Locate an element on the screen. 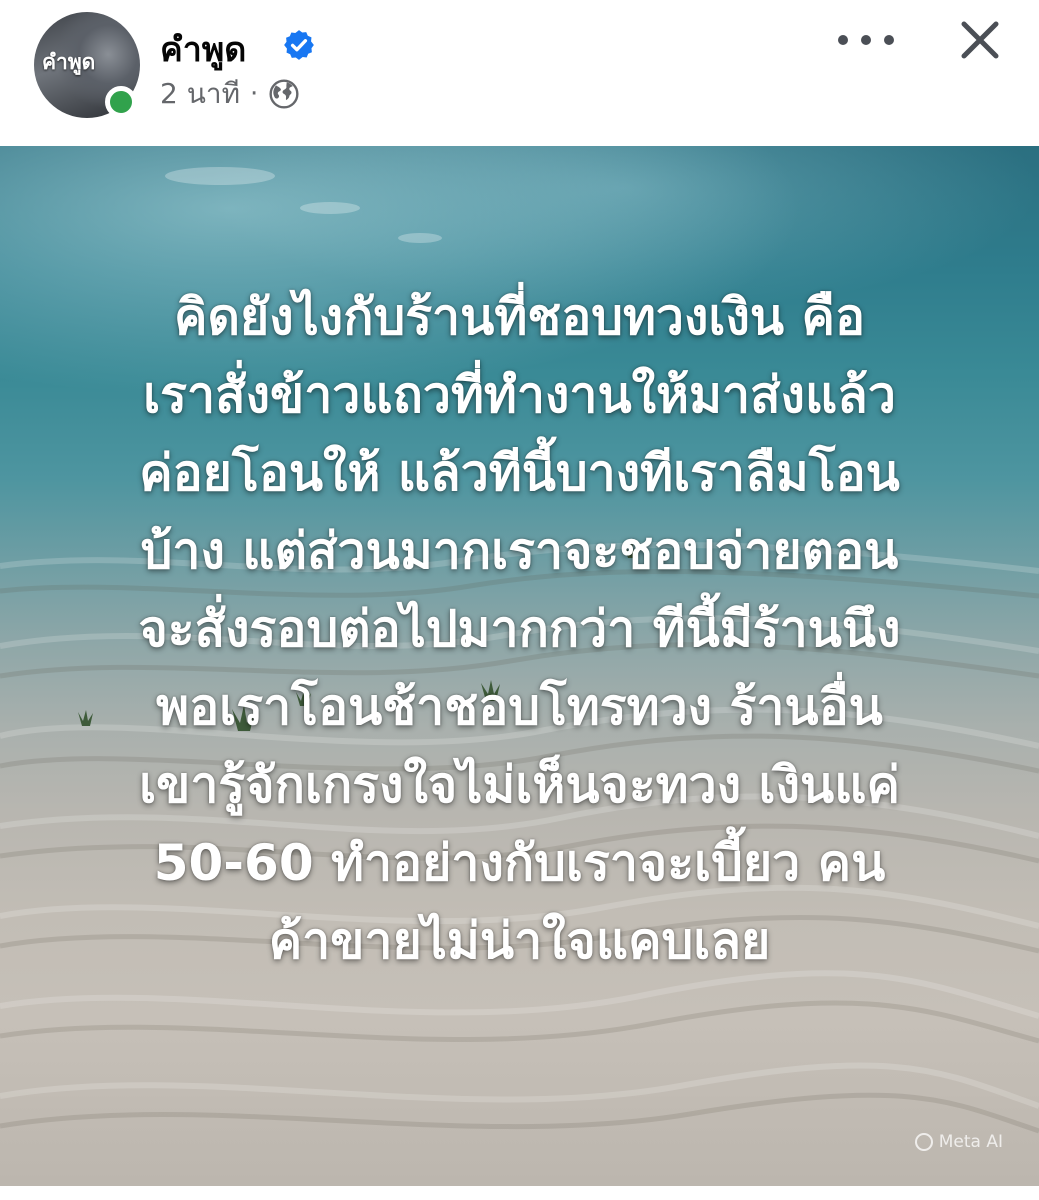 This screenshot has width=1039, height=1200. globe-icon is located at coordinates (284, 94).